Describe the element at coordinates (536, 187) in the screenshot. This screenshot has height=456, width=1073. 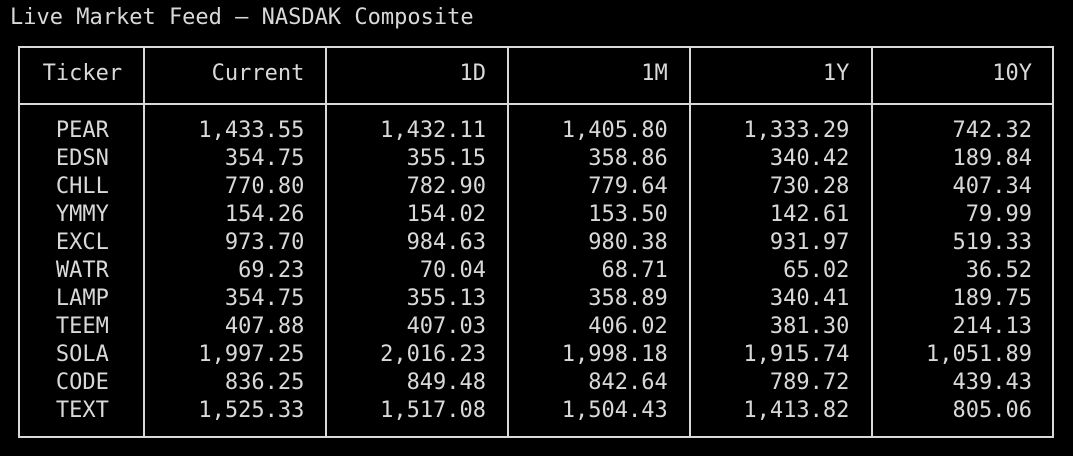
I see `table-row: CHLL 770.80 782.90 779.64 730.28 407.34` at that location.